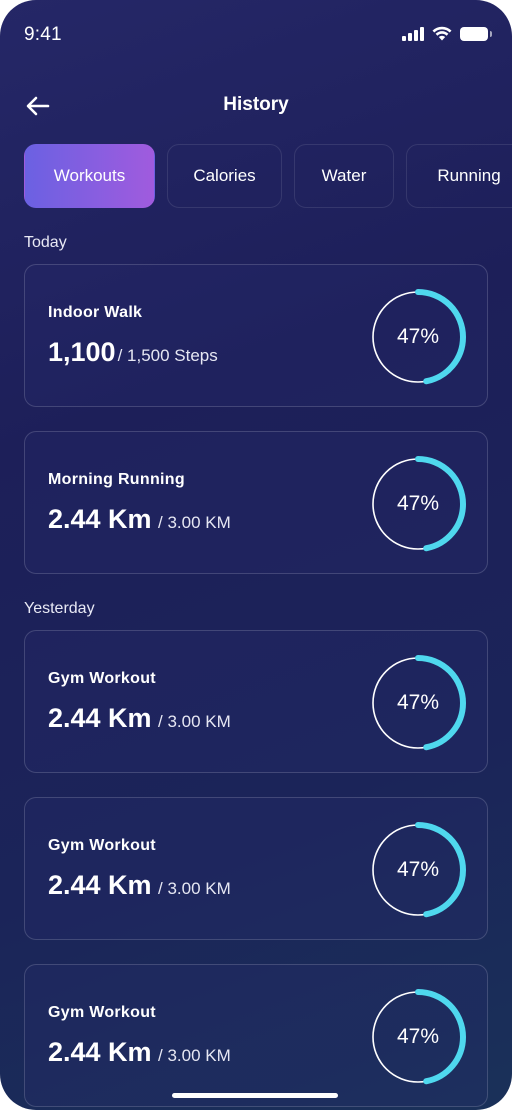 The image size is (512, 1110). I want to click on tab-running: Running, so click(459, 176).